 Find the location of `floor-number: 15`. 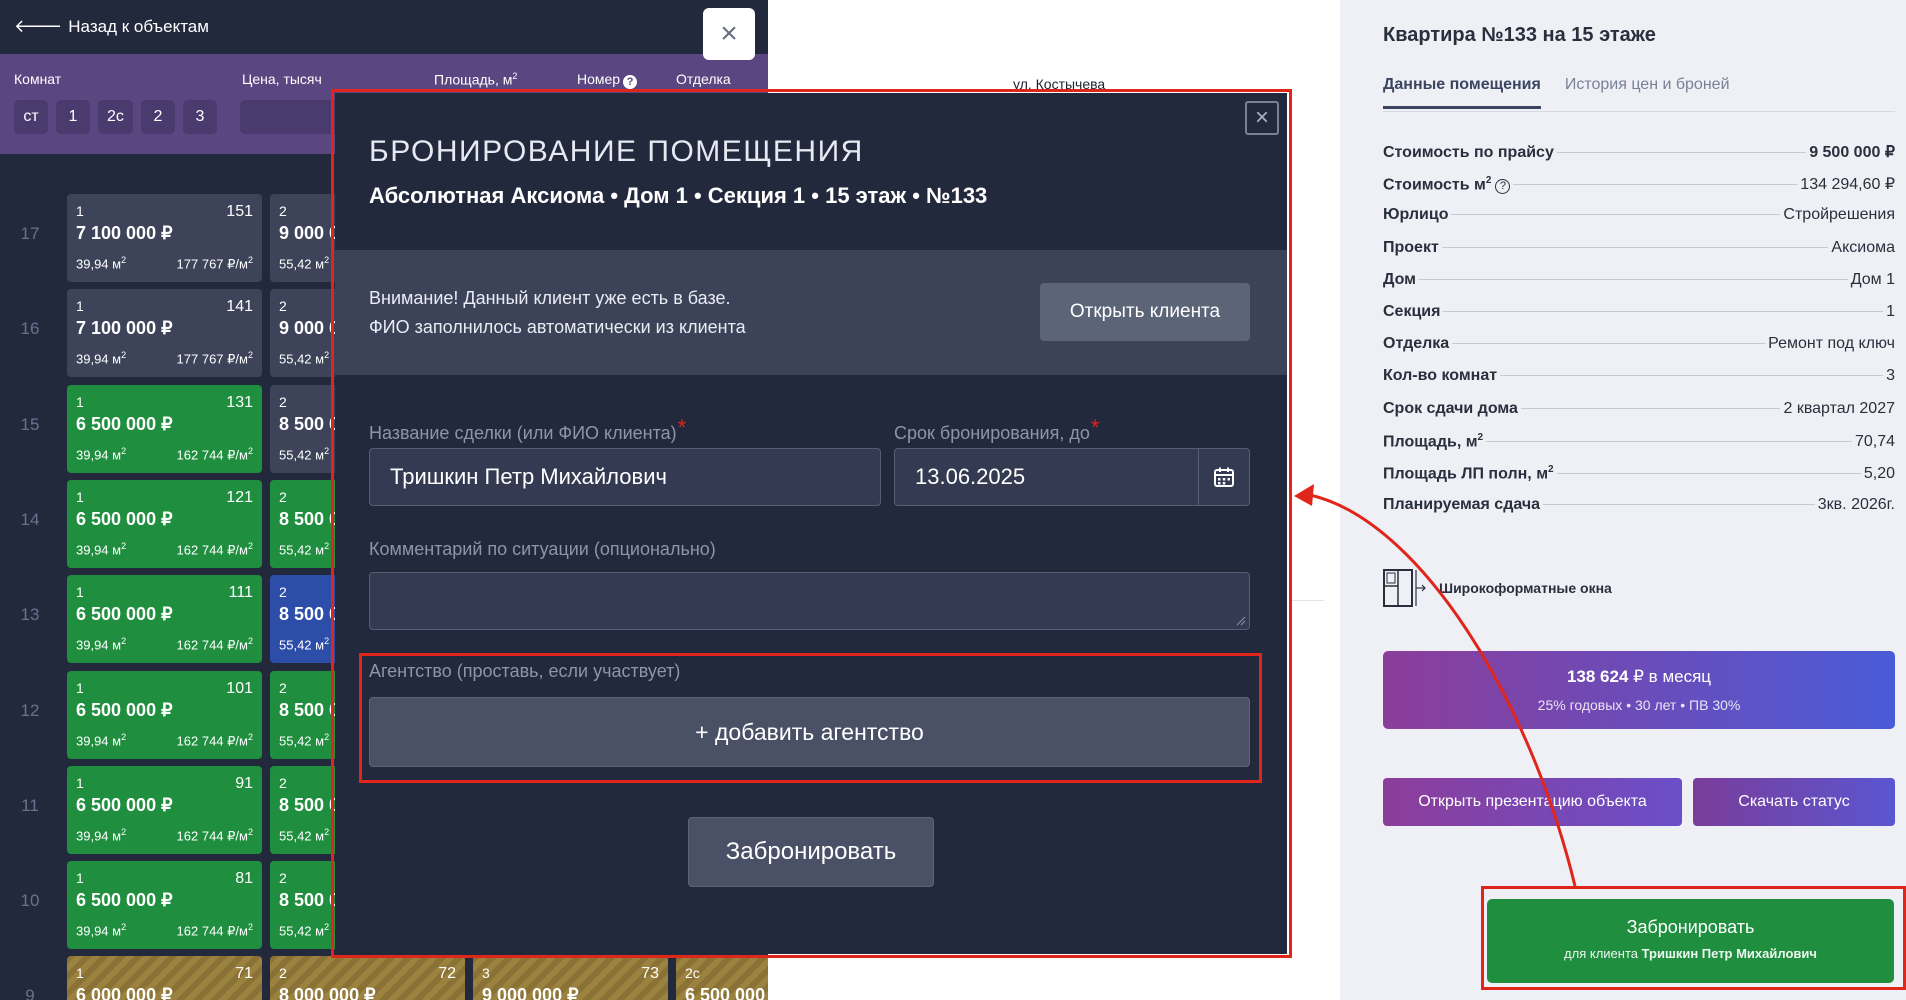

floor-number: 15 is located at coordinates (30, 424).